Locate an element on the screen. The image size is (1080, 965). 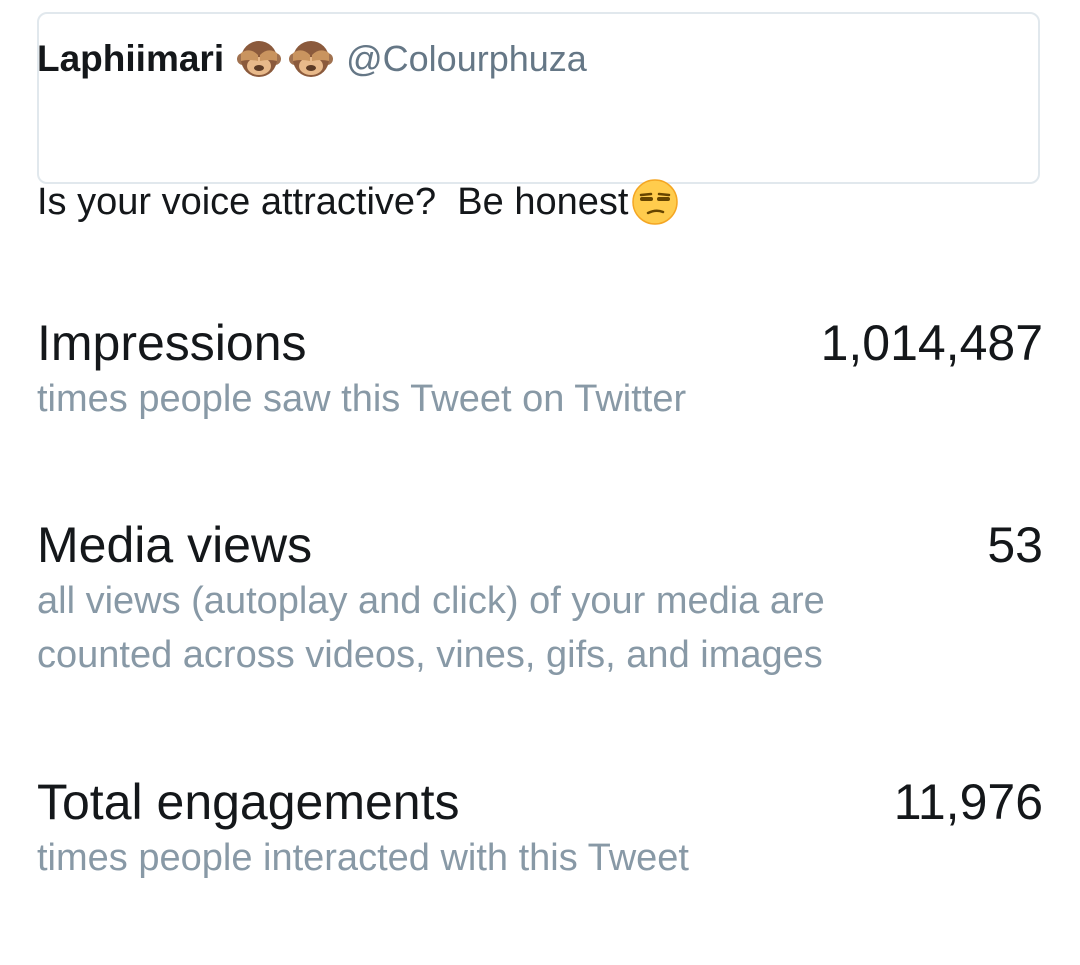
metric-title: Impressions is located at coordinates (172, 343).